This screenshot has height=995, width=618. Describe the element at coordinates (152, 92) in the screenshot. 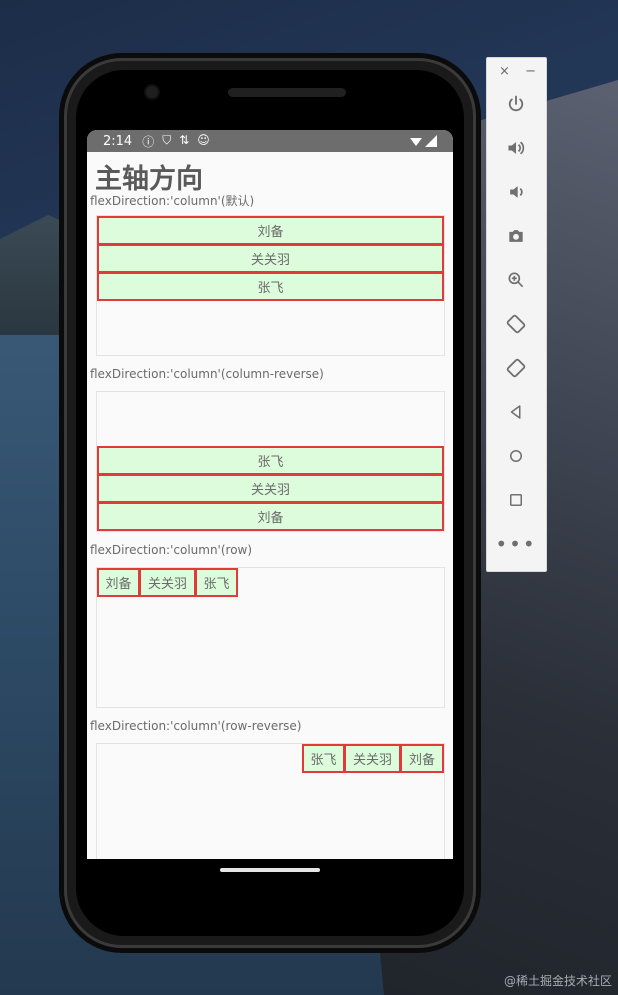

I see `front-camera` at that location.